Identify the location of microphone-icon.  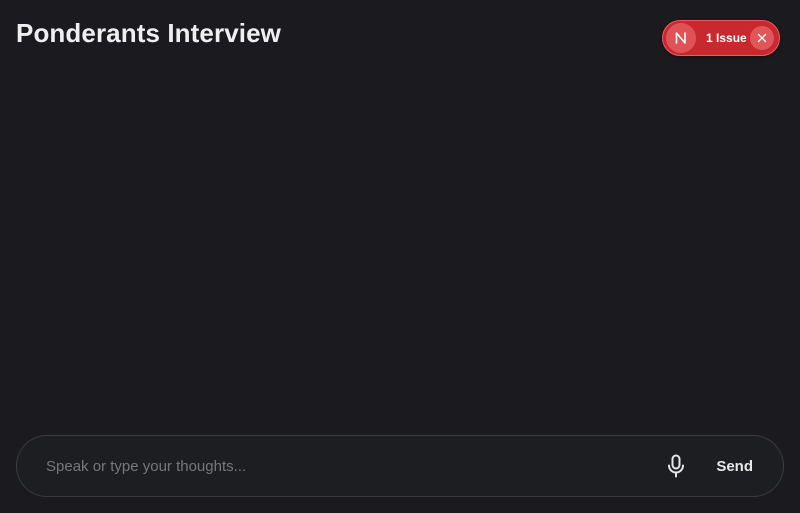
(676, 466).